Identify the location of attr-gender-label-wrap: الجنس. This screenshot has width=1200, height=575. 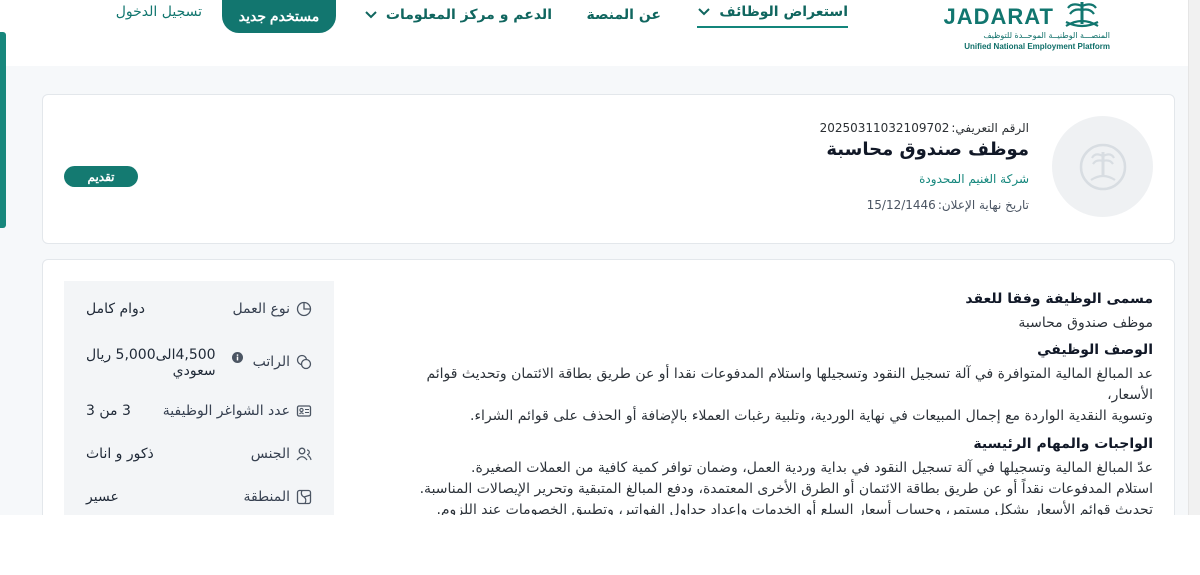
(281, 454).